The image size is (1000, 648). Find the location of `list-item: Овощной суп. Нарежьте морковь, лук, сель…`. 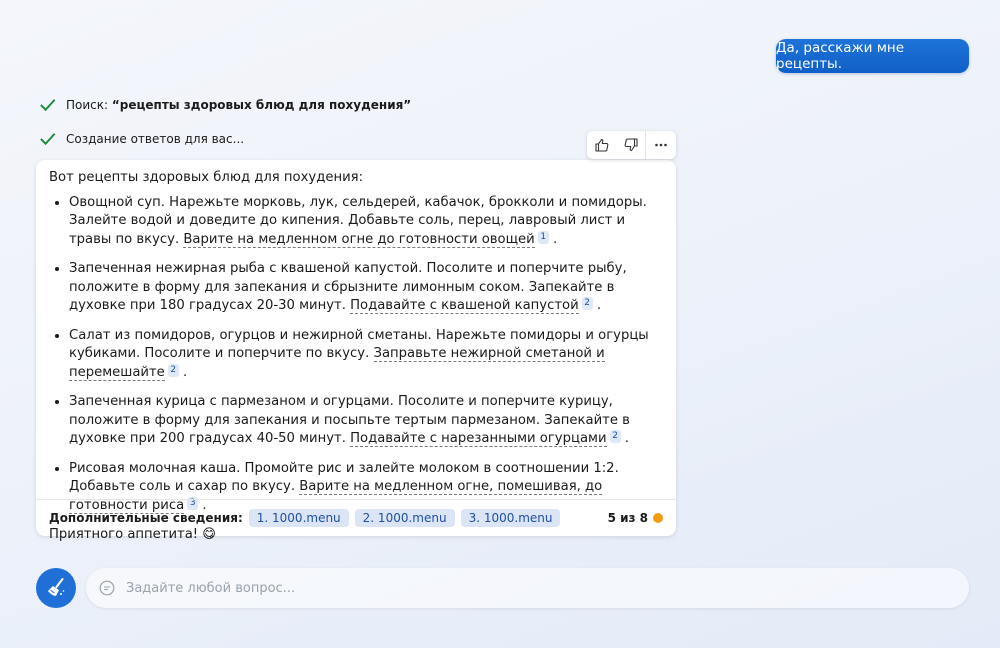

list-item: Овощной суп. Нарежьте морковь, лук, сель… is located at coordinates (365, 222).